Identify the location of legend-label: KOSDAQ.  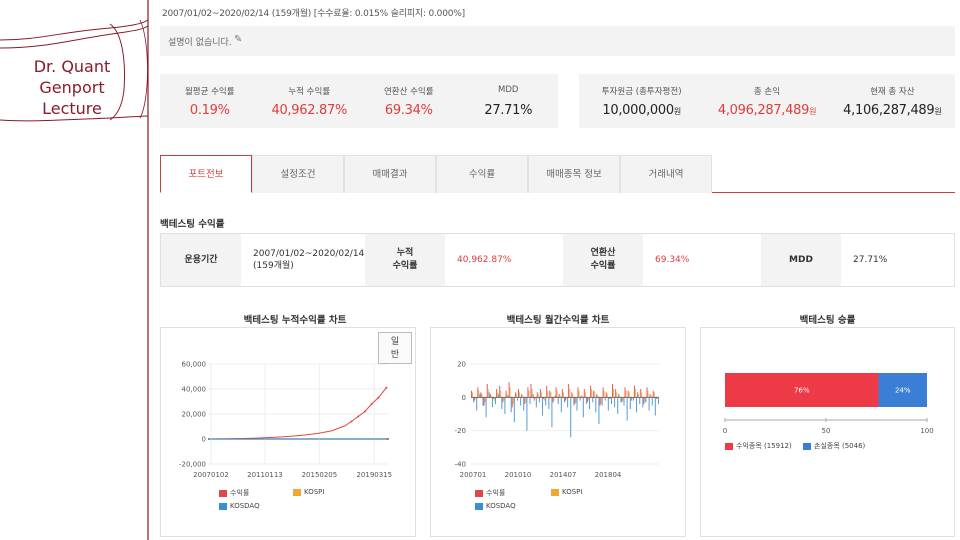
(245, 506).